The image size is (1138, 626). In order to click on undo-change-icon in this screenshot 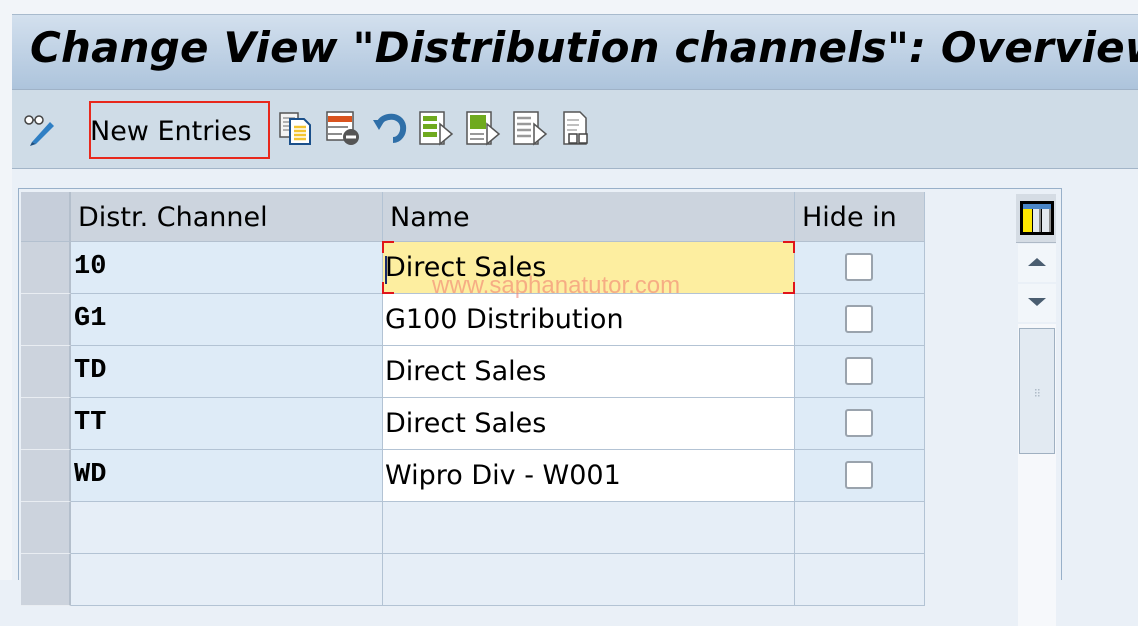, I will do `click(390, 128)`.